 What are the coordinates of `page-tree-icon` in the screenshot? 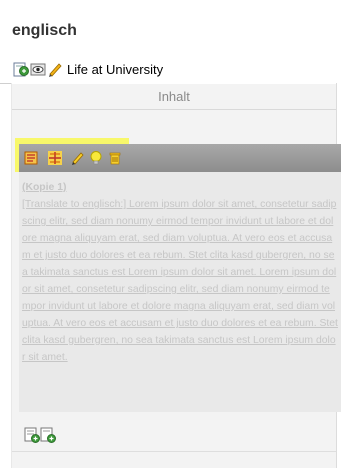 It's located at (21, 69).